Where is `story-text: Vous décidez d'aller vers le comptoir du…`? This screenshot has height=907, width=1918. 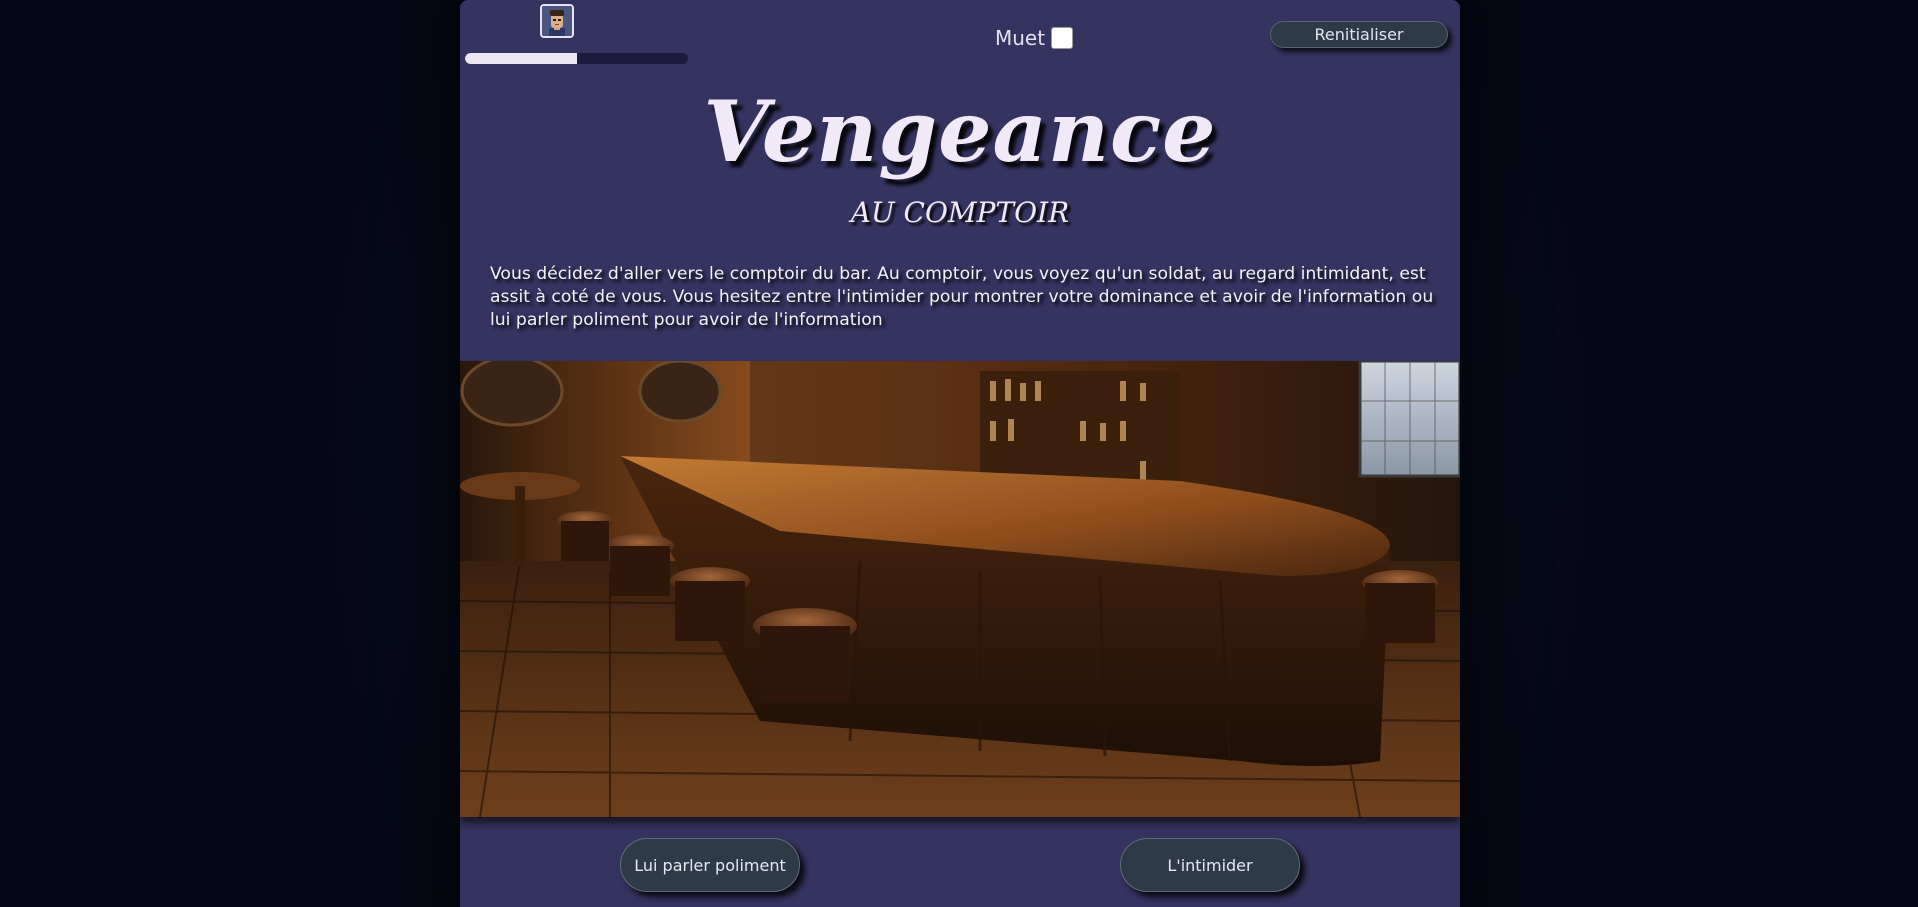 story-text: Vous décidez d'aller vers le comptoir du… is located at coordinates (962, 297).